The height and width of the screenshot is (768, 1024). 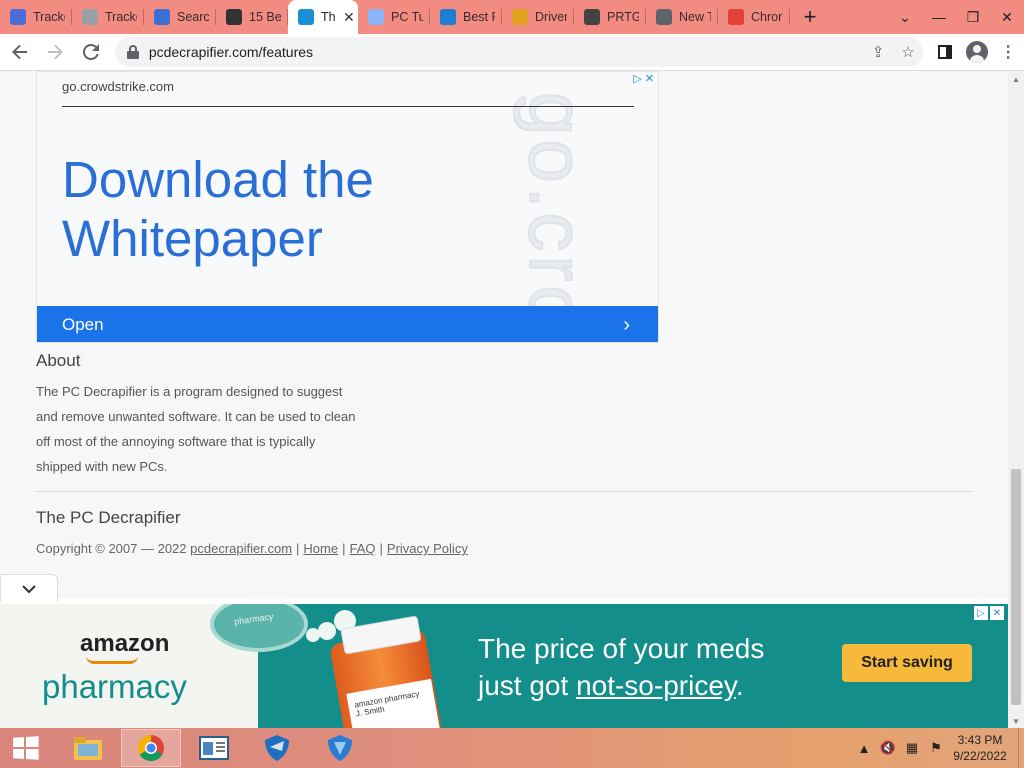 What do you see at coordinates (1016, 79) in the screenshot?
I see `scroll-up-arrow-icon: ▲` at bounding box center [1016, 79].